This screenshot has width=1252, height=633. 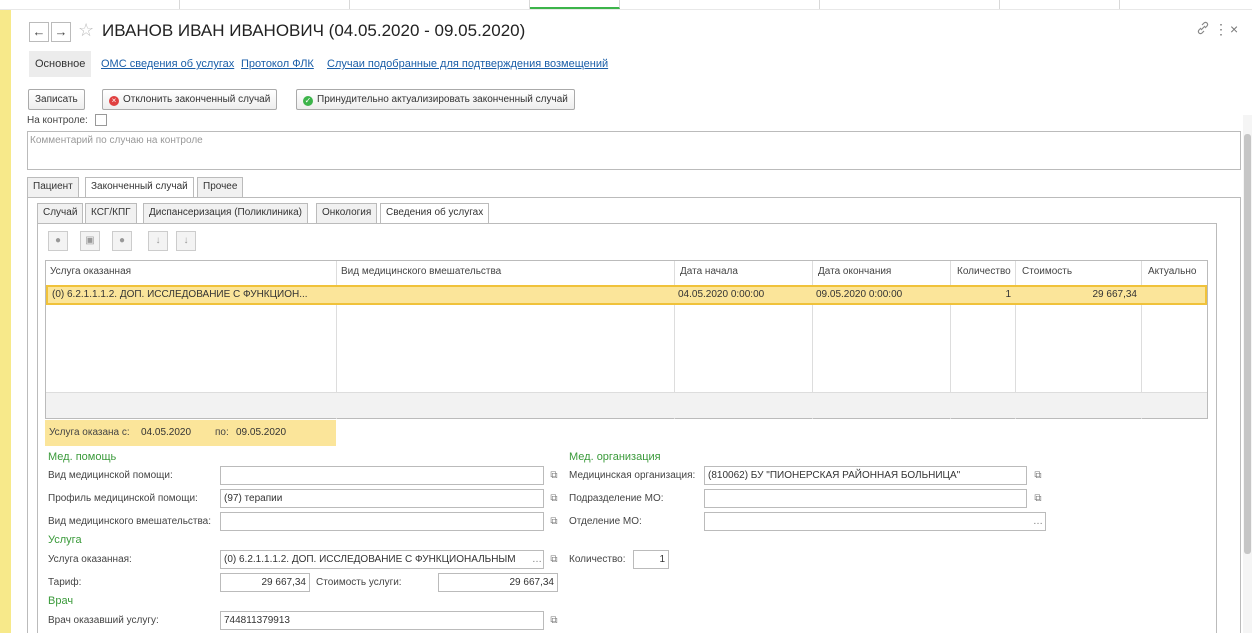 What do you see at coordinates (382, 475) in the screenshot?
I see `med-help-kind-field` at bounding box center [382, 475].